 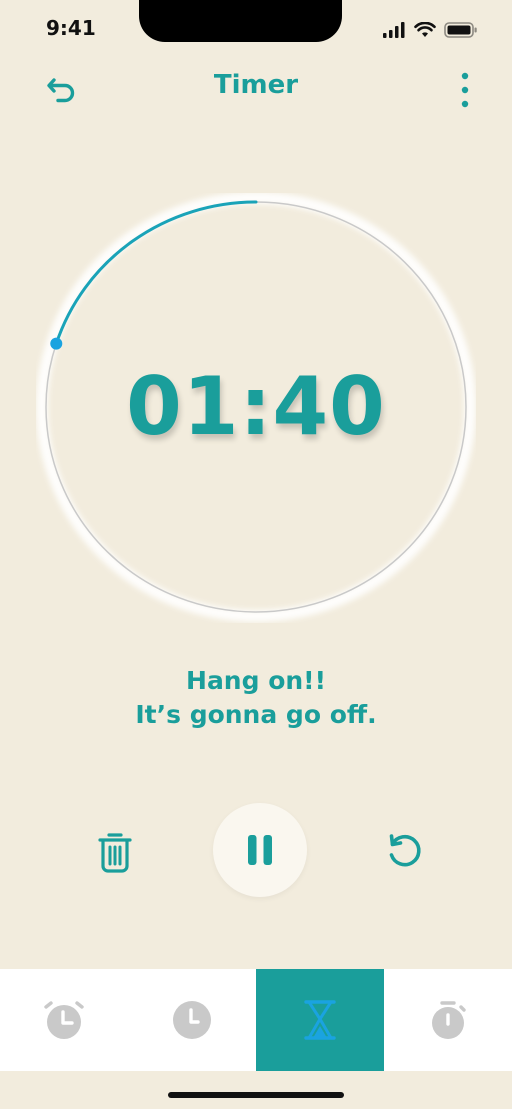 I want to click on top-bar: Timer, so click(x=256, y=90).